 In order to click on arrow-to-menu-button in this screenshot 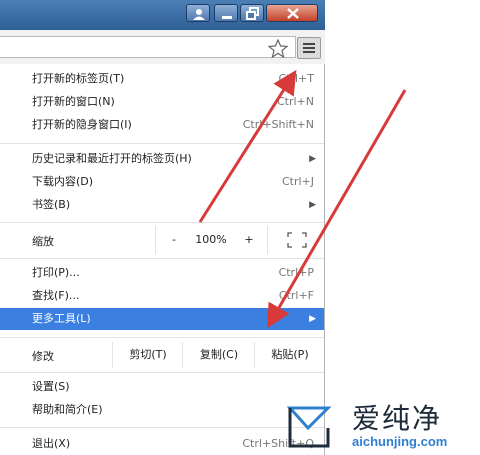, I will do `click(247, 146)`.